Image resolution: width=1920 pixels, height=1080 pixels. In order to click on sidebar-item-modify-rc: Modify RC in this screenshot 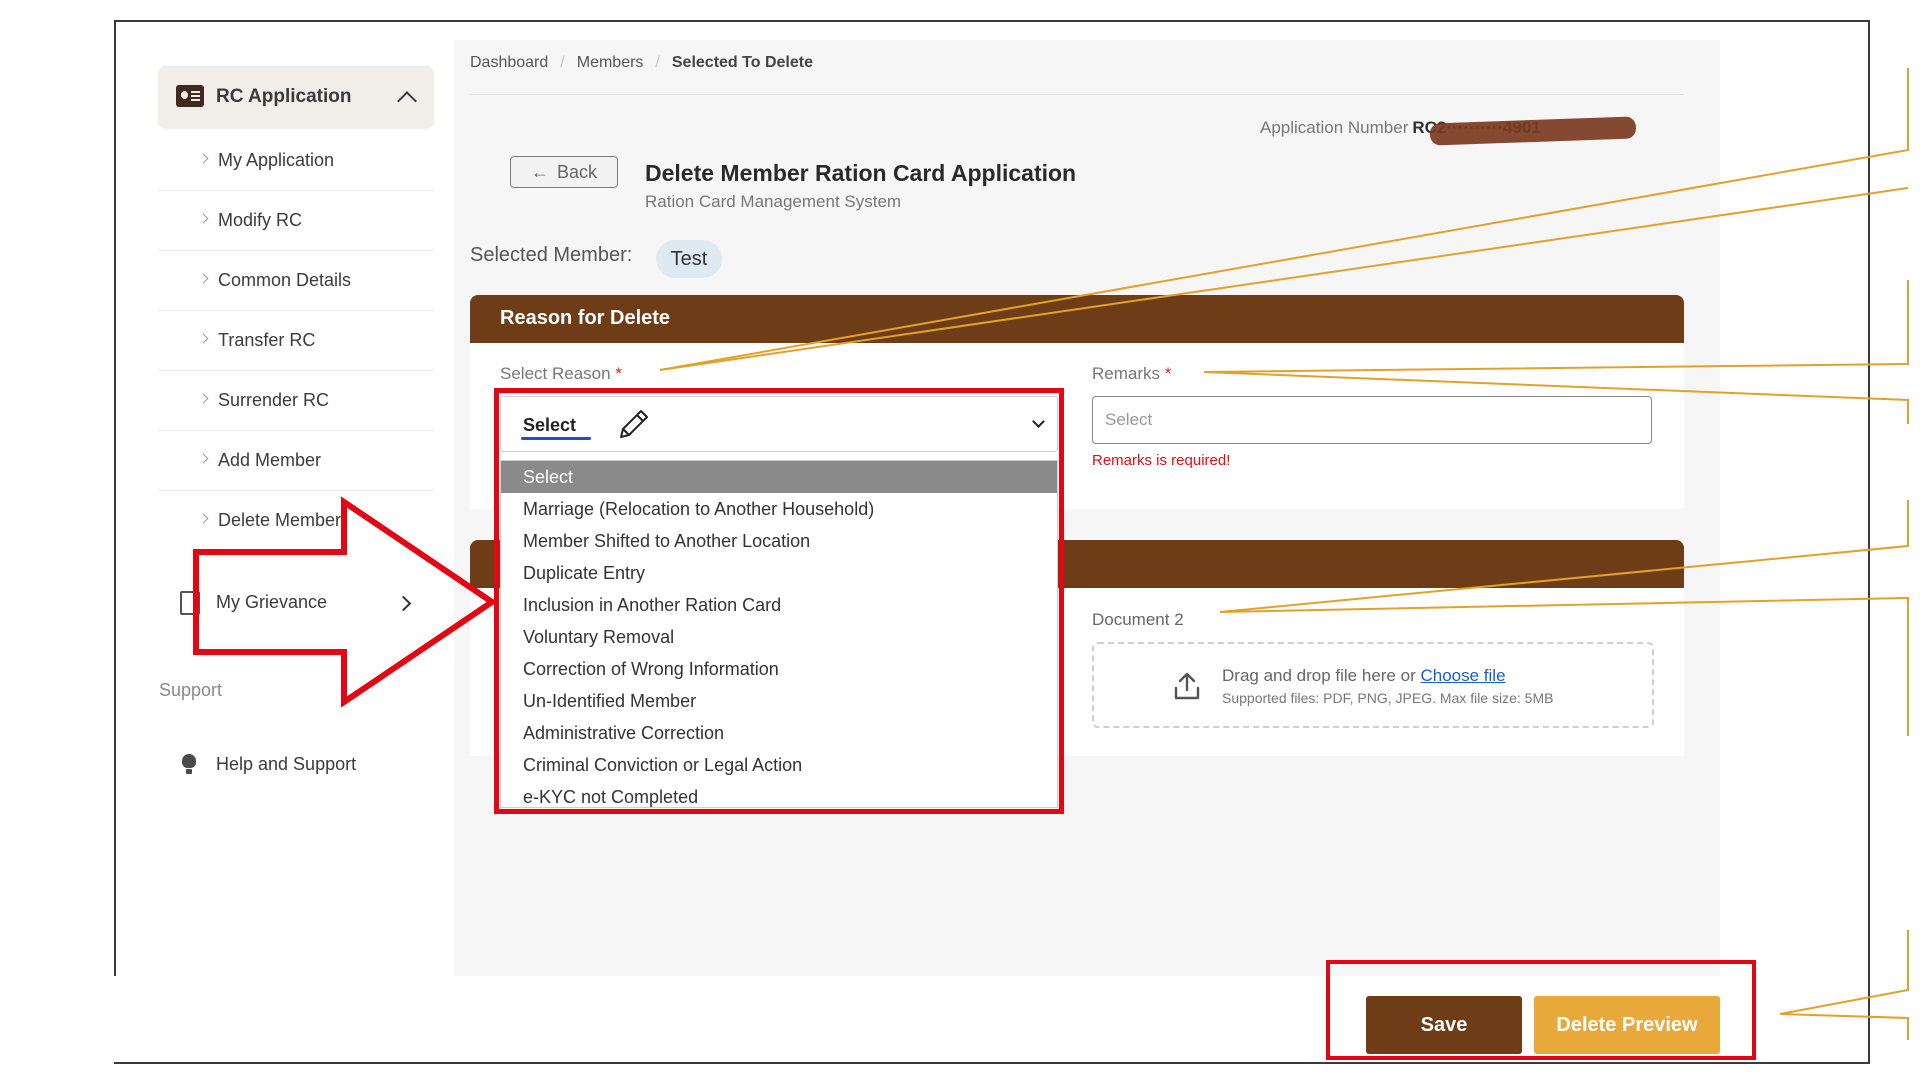, I will do `click(296, 220)`.